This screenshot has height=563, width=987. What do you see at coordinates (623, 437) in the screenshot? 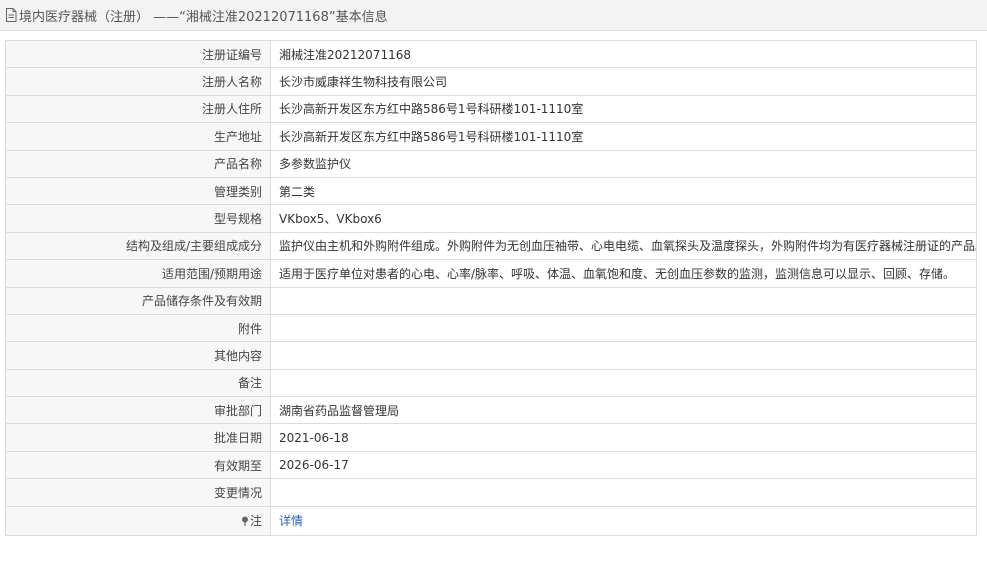
I see `field-value: 2021-06-18` at bounding box center [623, 437].